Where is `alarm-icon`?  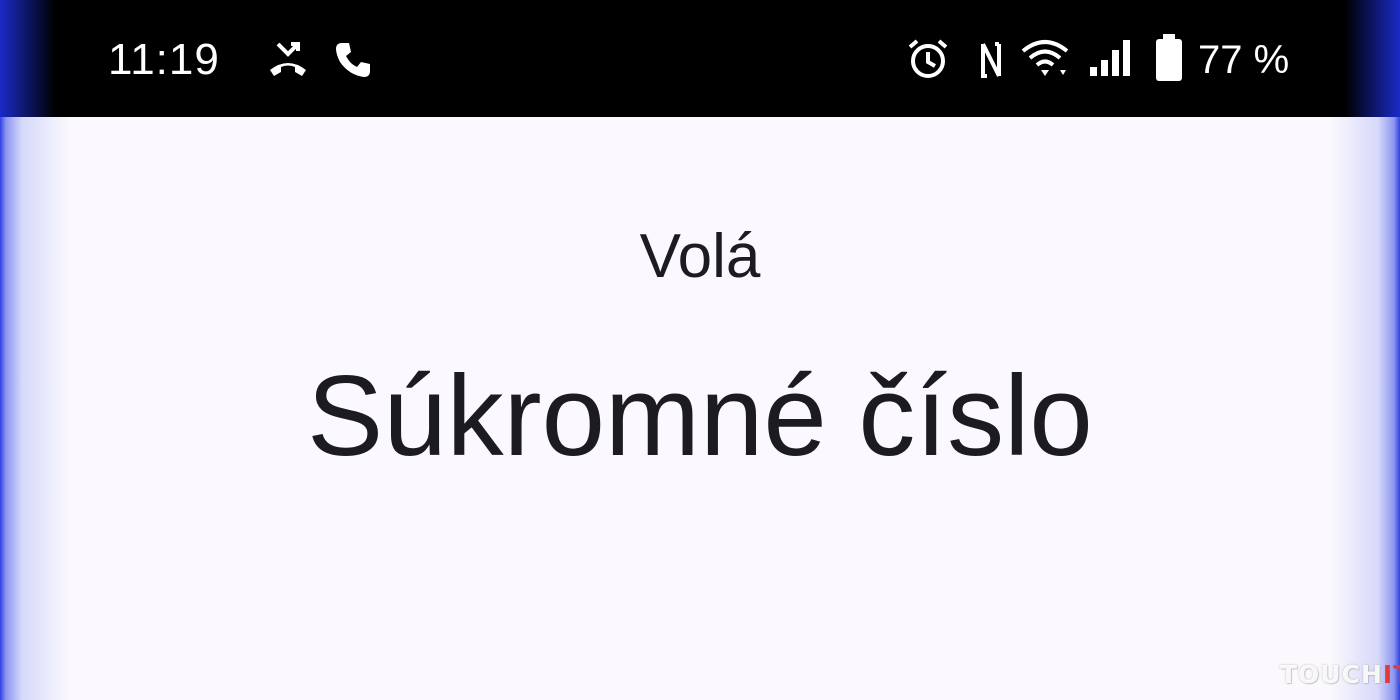 alarm-icon is located at coordinates (928, 59).